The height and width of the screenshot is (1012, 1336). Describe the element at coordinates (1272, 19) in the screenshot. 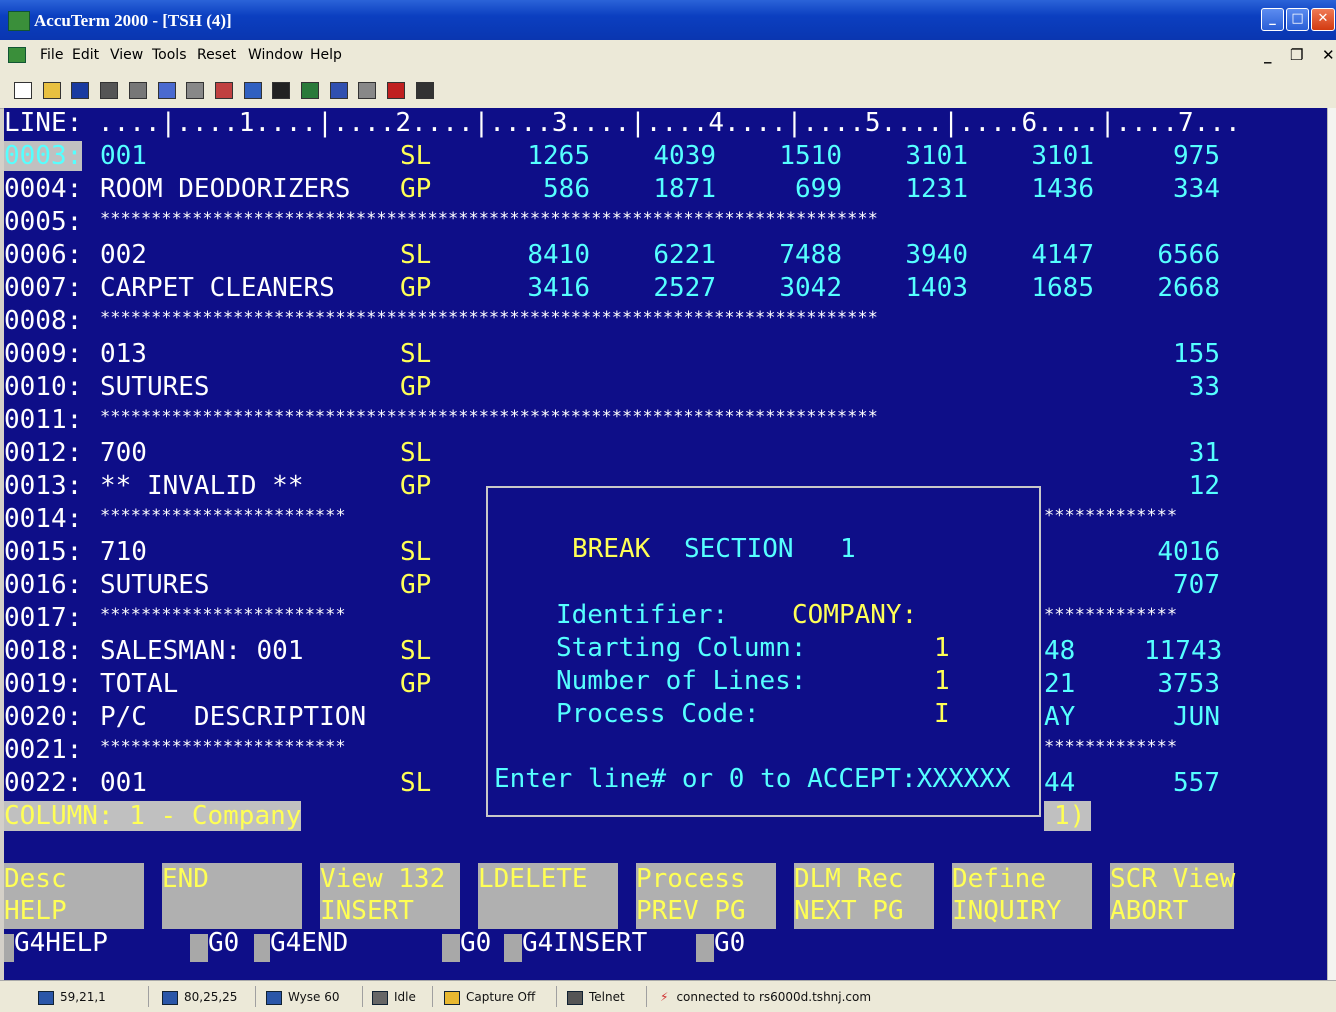

I see `minimize-button: _` at that location.